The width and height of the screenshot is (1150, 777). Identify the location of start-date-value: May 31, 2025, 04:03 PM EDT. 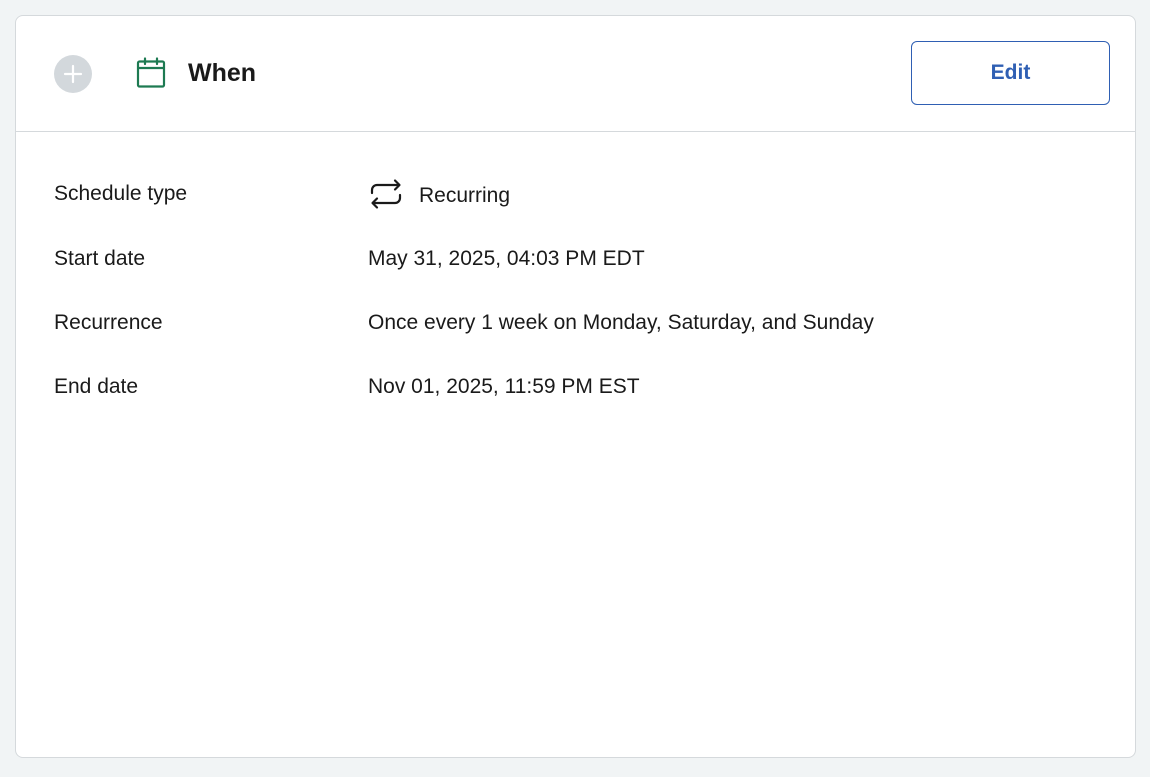
(506, 258).